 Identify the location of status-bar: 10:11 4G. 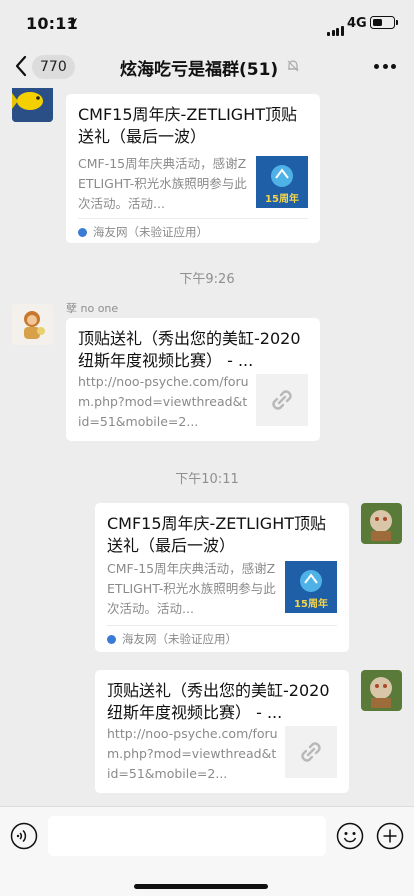
(207, 22).